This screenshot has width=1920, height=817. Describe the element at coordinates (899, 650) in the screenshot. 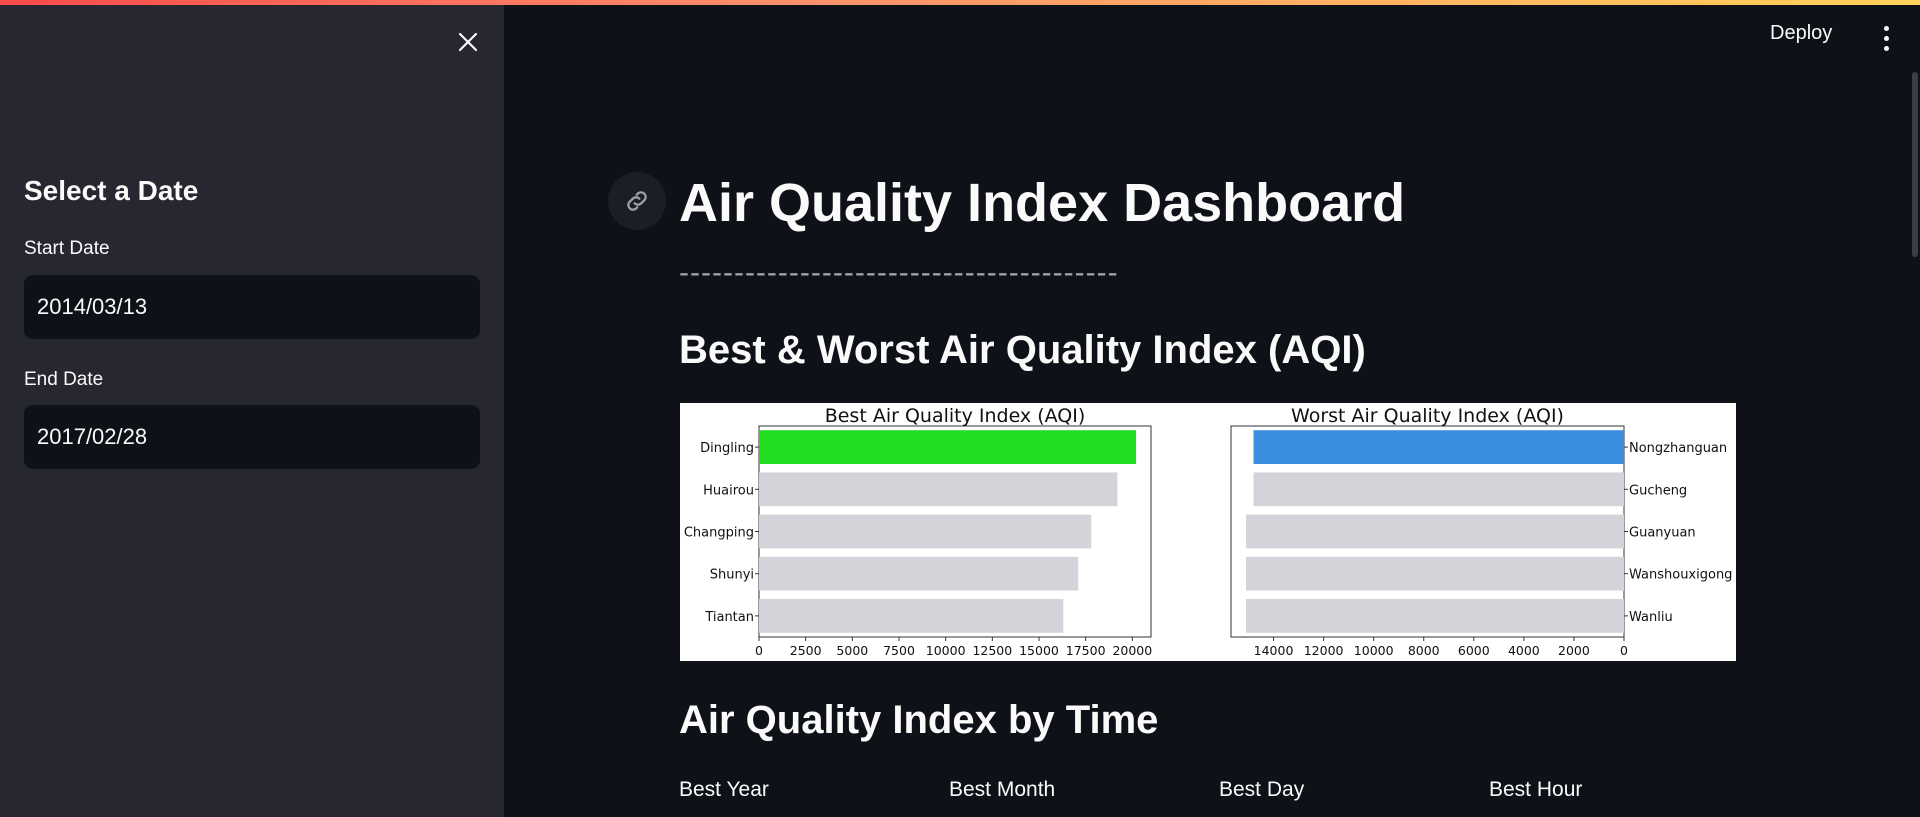

I see `x-tick-label: 7500` at that location.